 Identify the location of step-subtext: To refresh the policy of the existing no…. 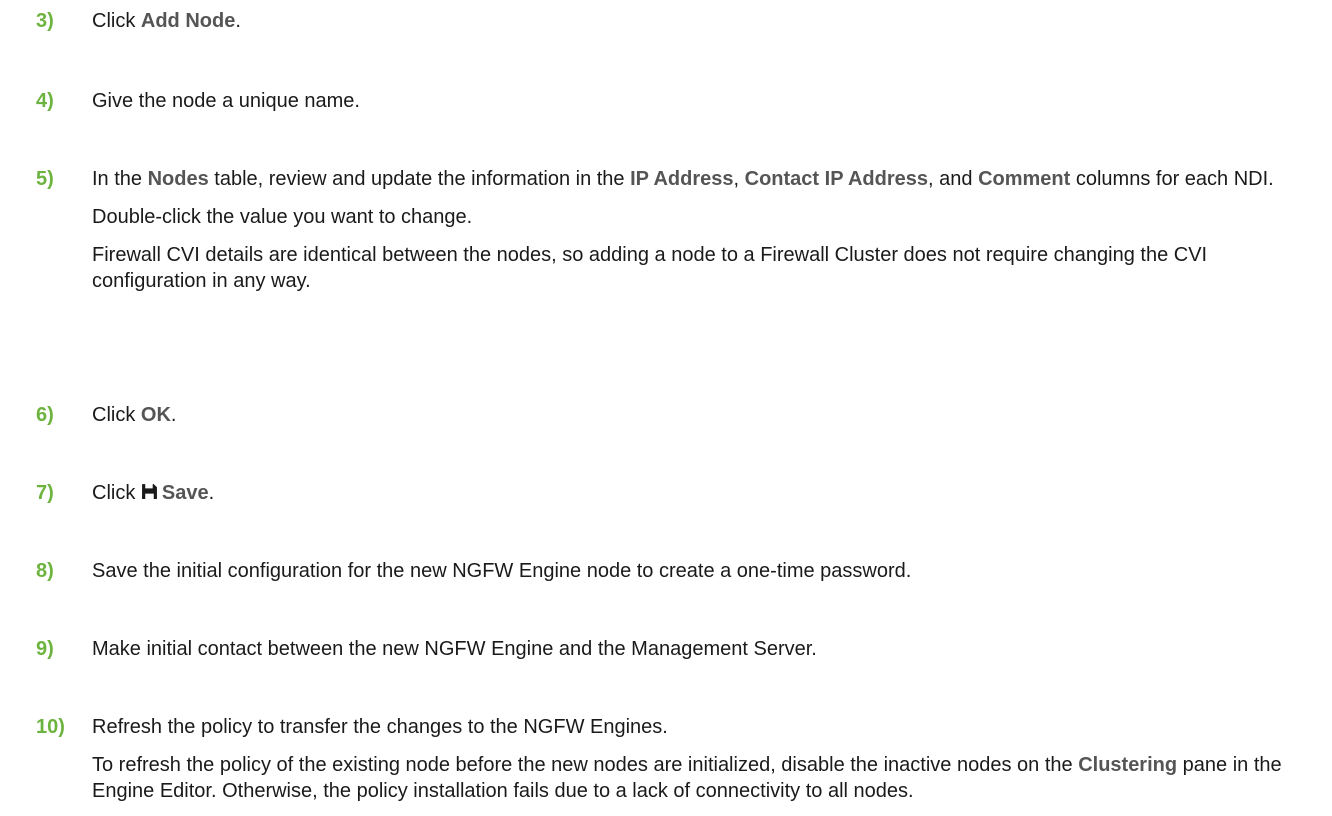
(702, 778).